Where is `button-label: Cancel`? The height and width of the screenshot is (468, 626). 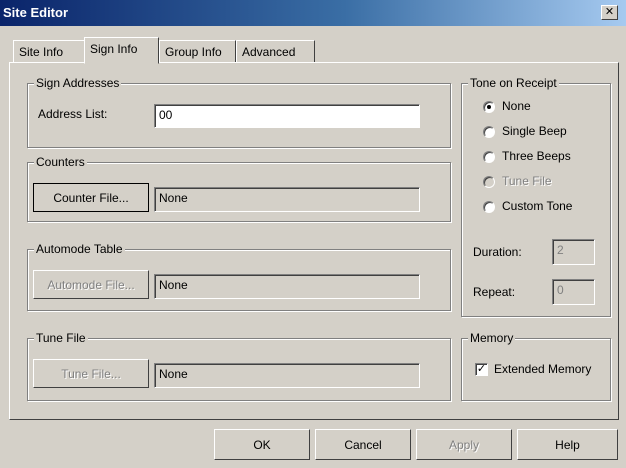 button-label: Cancel is located at coordinates (363, 445).